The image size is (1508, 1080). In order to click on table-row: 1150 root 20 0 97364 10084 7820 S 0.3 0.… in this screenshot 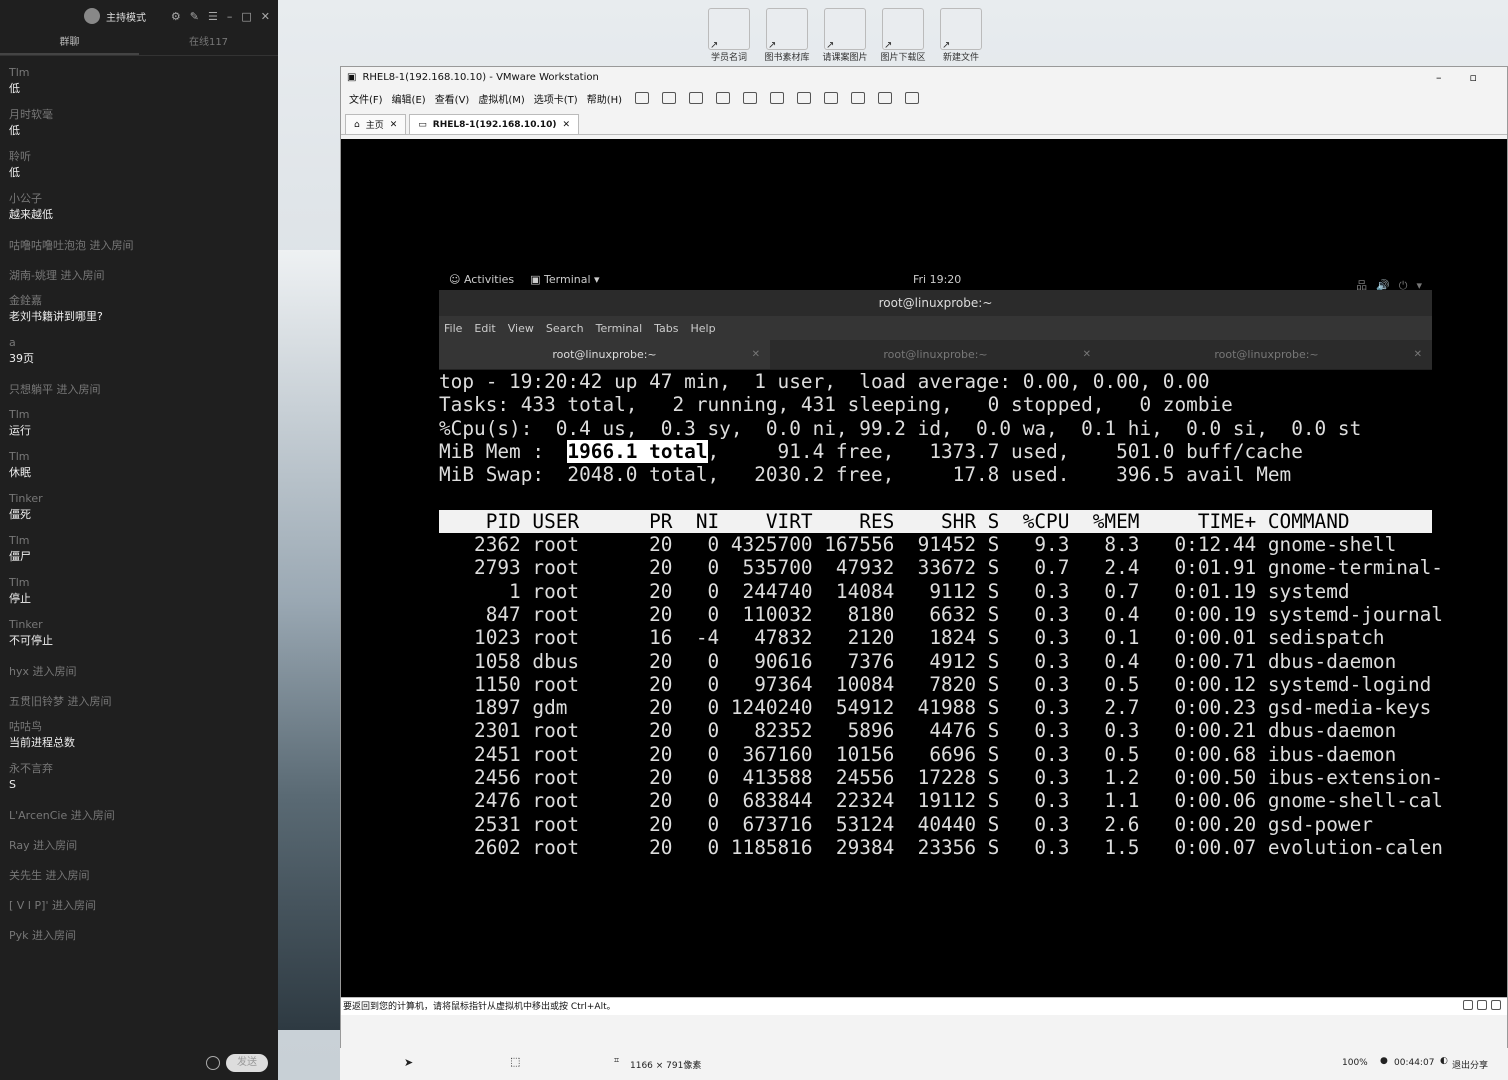, I will do `click(935, 684)`.